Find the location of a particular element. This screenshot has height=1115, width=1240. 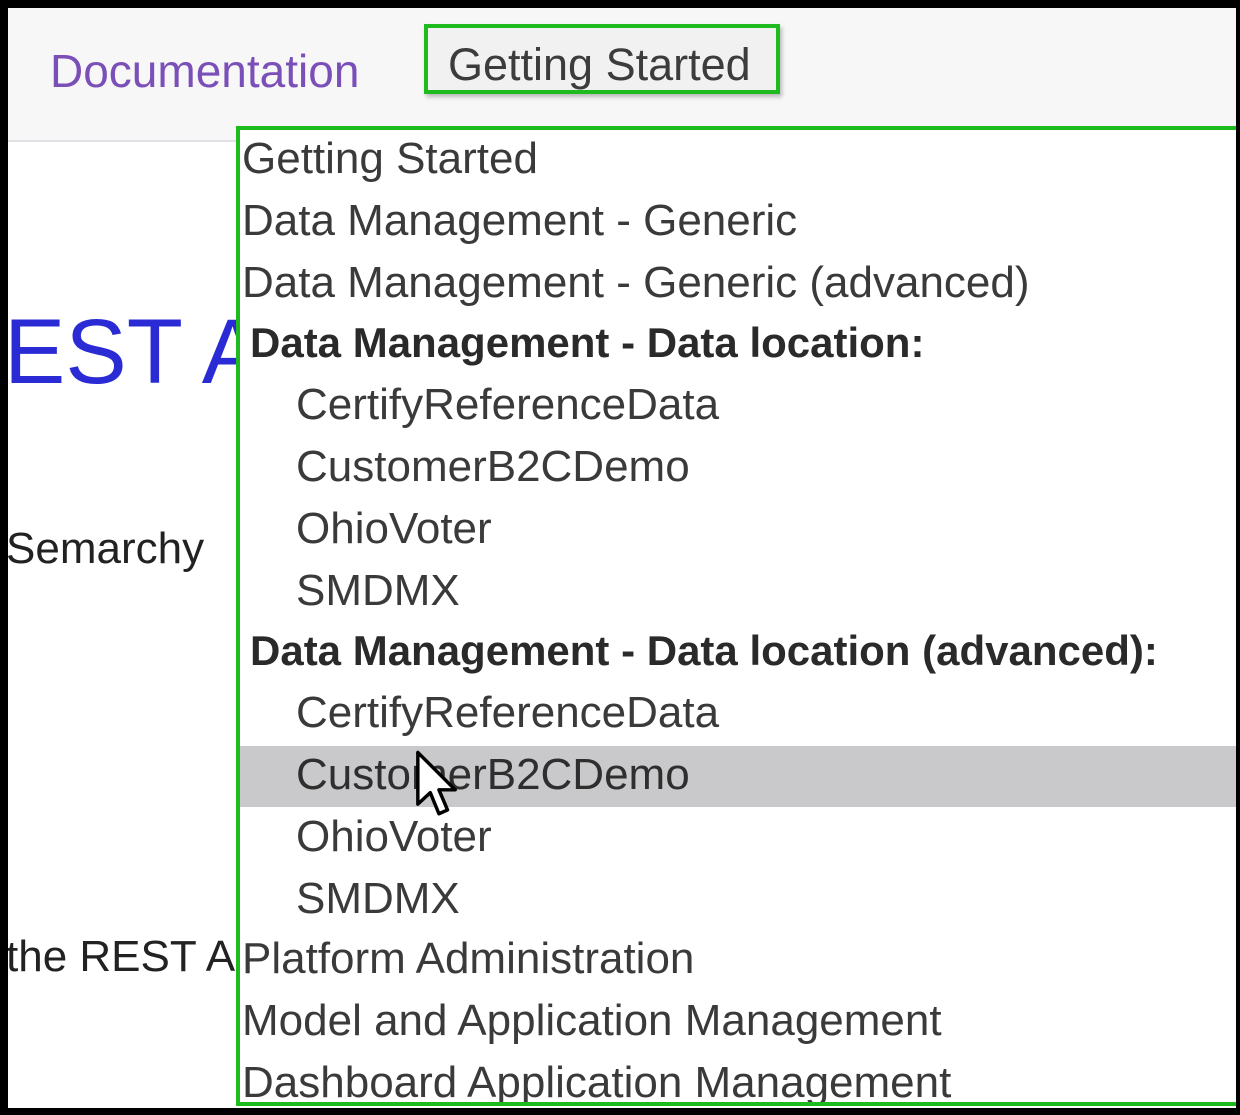

option-smdmx: SMDMX is located at coordinates (738, 592).